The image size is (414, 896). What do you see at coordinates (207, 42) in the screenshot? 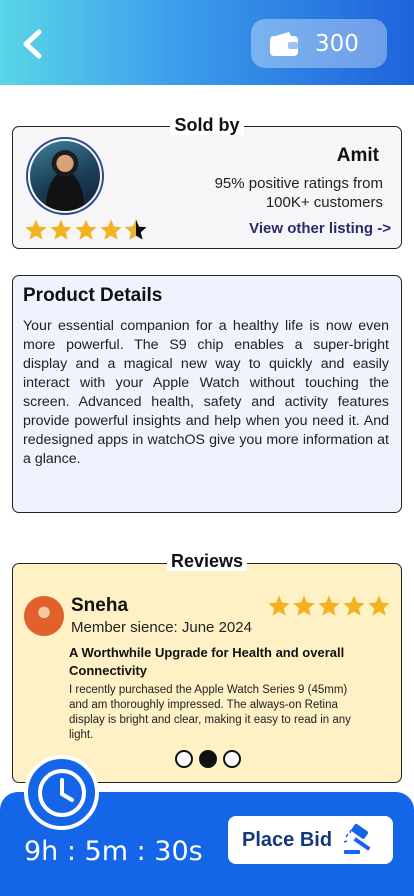
I see `header-bar: 300` at bounding box center [207, 42].